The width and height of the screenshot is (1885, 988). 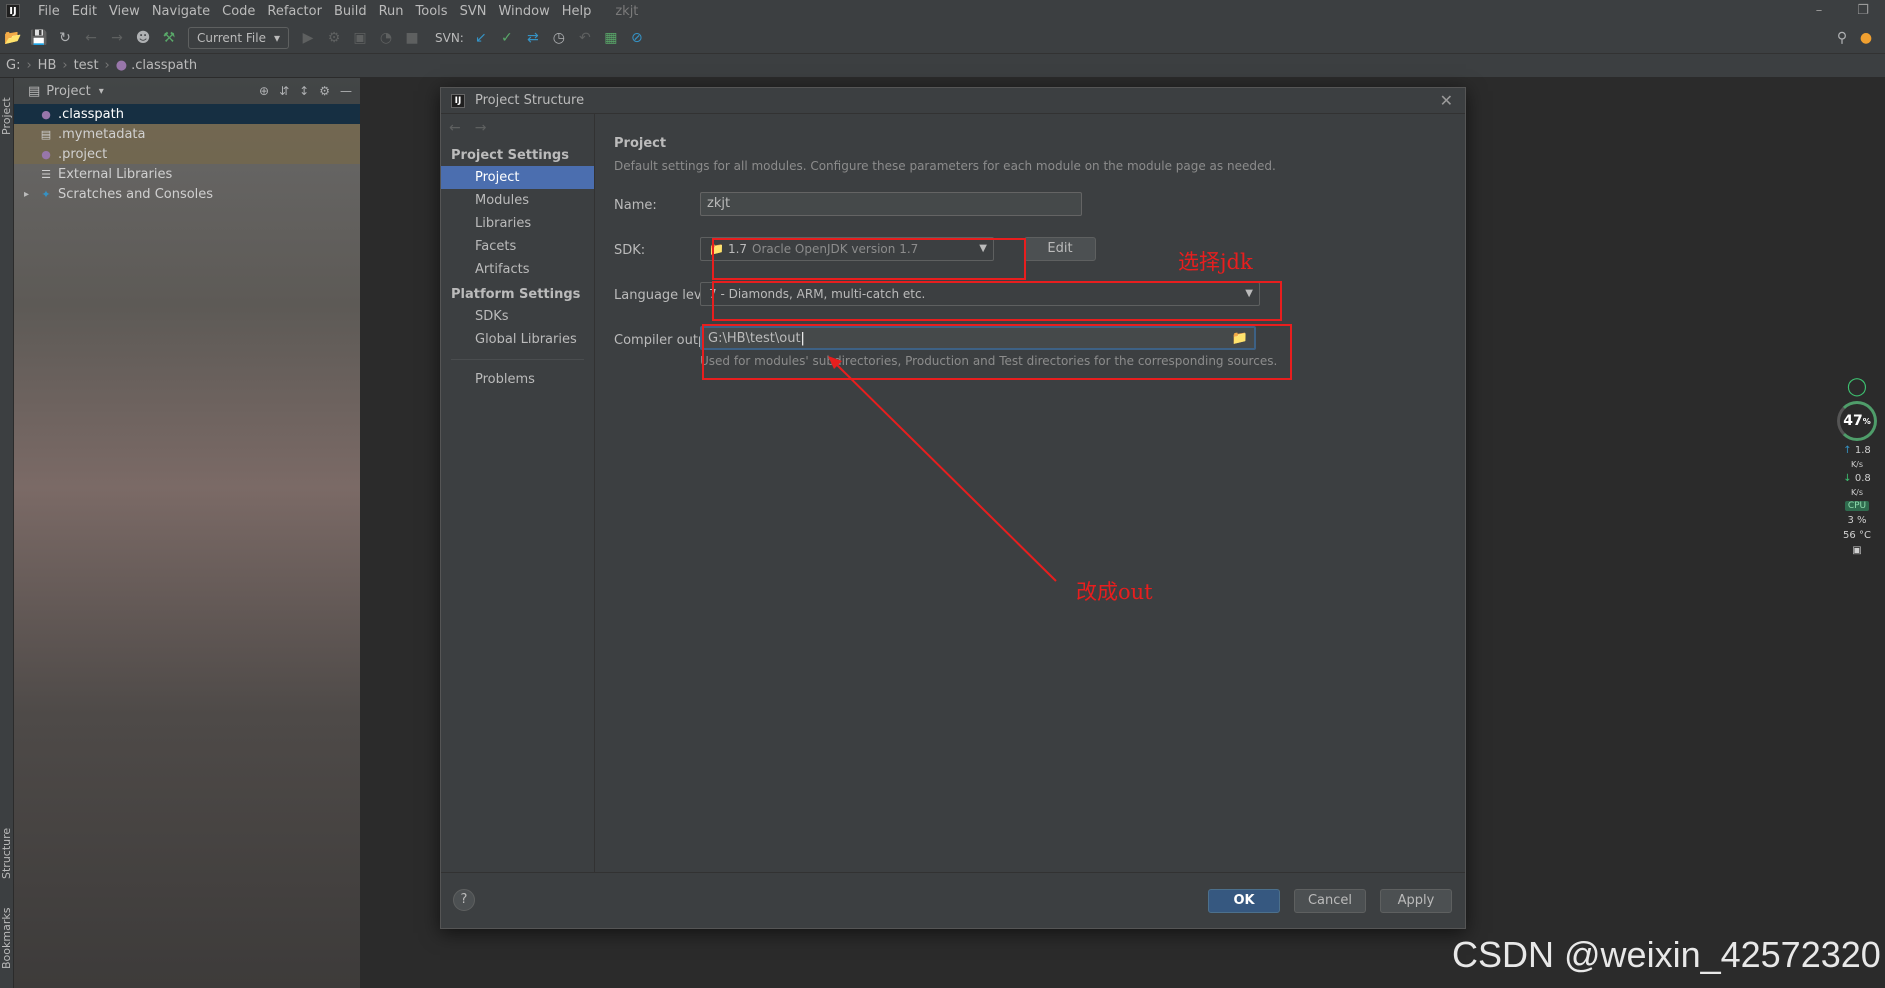 What do you see at coordinates (143, 38) in the screenshot?
I see `user-icon: ☻` at bounding box center [143, 38].